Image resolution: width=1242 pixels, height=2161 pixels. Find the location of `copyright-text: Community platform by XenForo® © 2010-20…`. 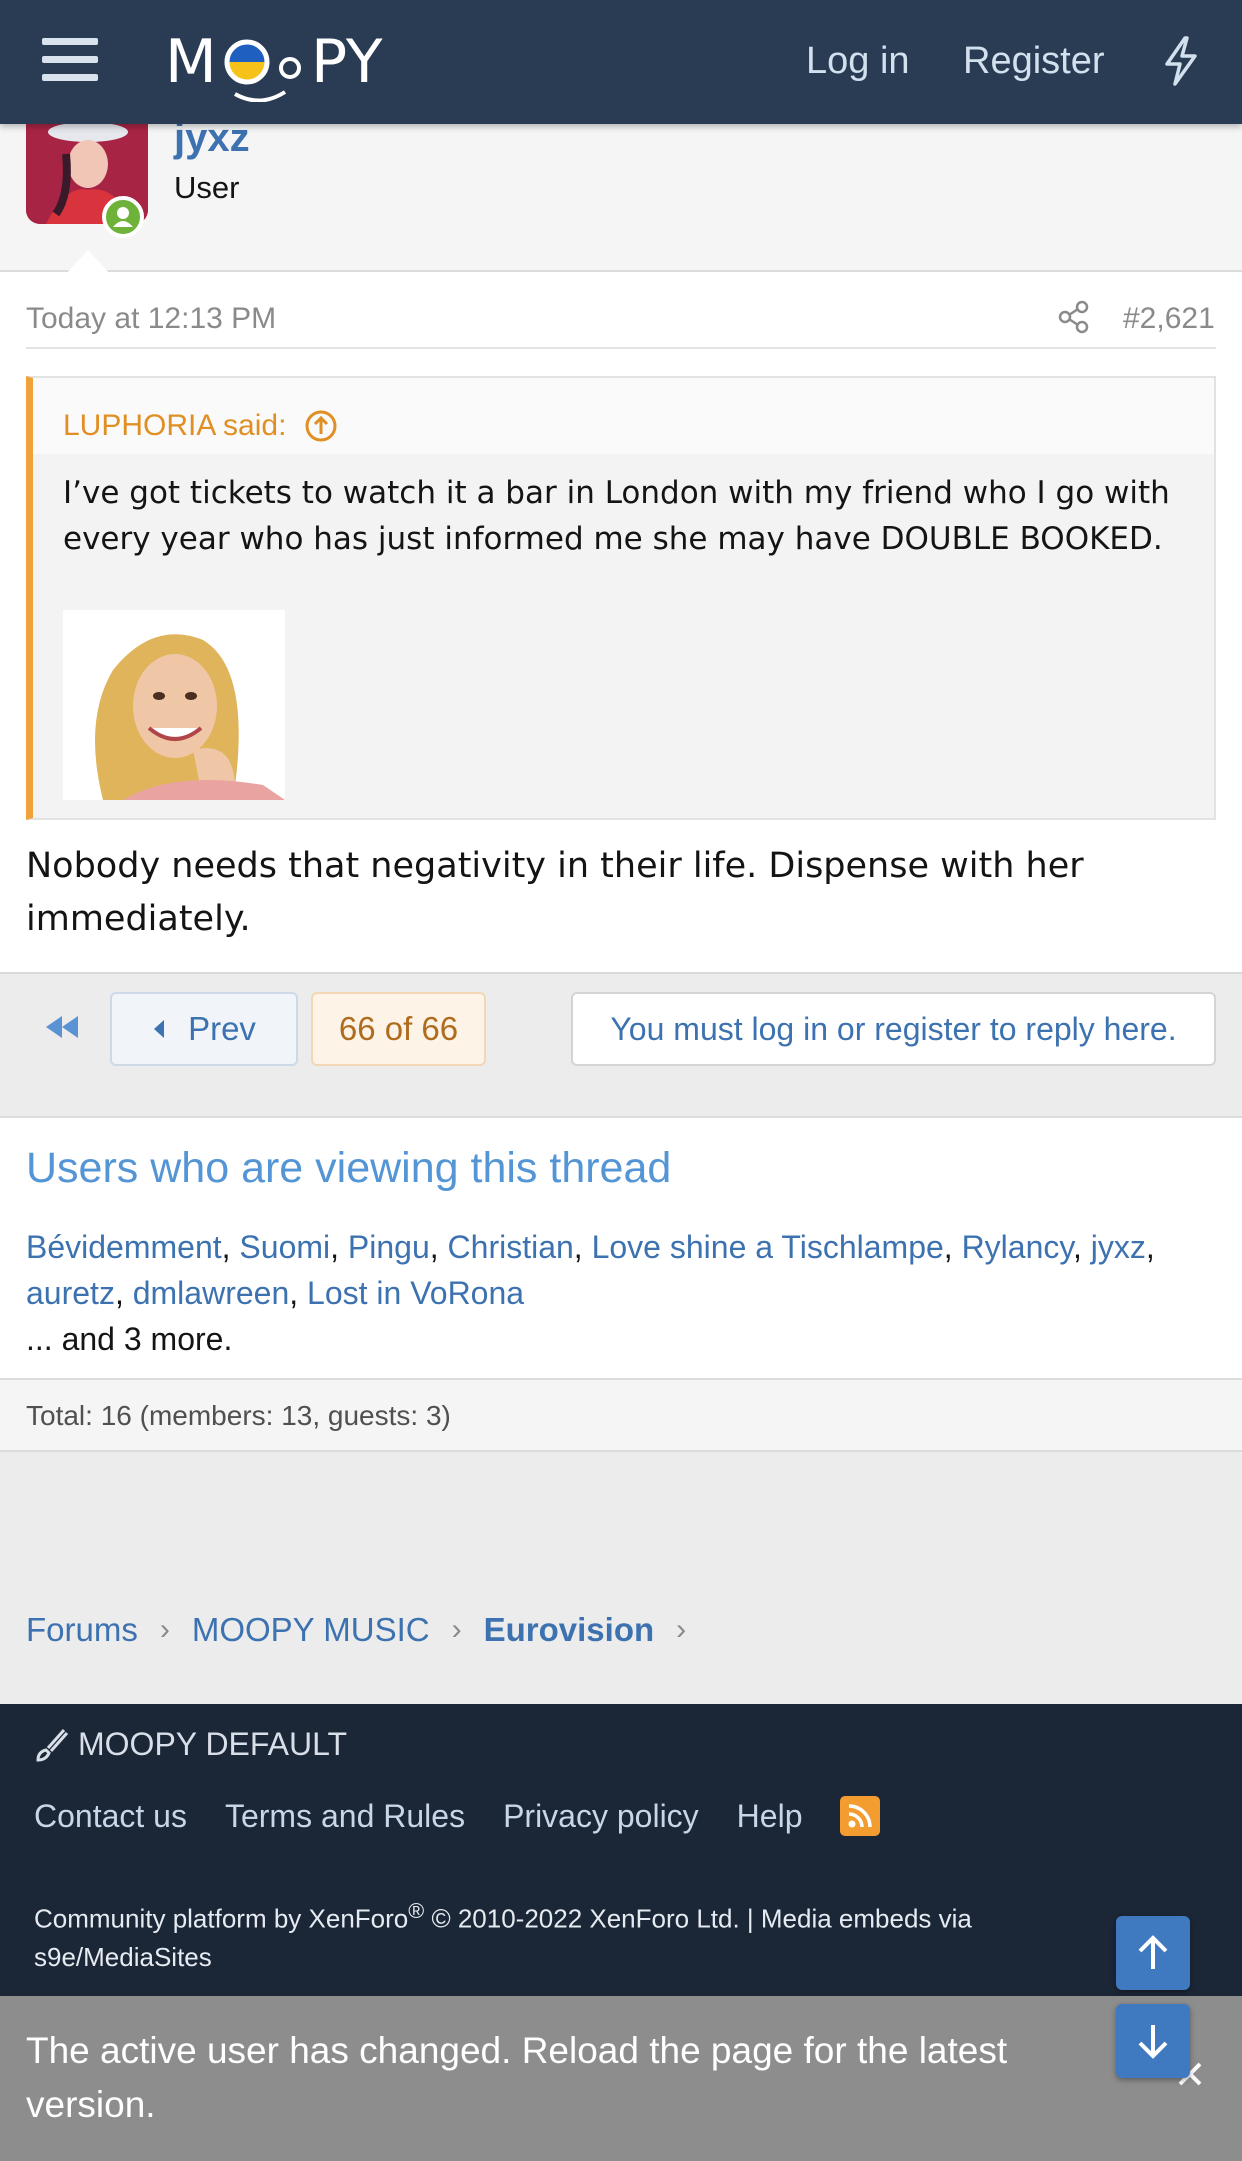

copyright-text: Community platform by XenForo® © 2010-20… is located at coordinates (564, 1934).